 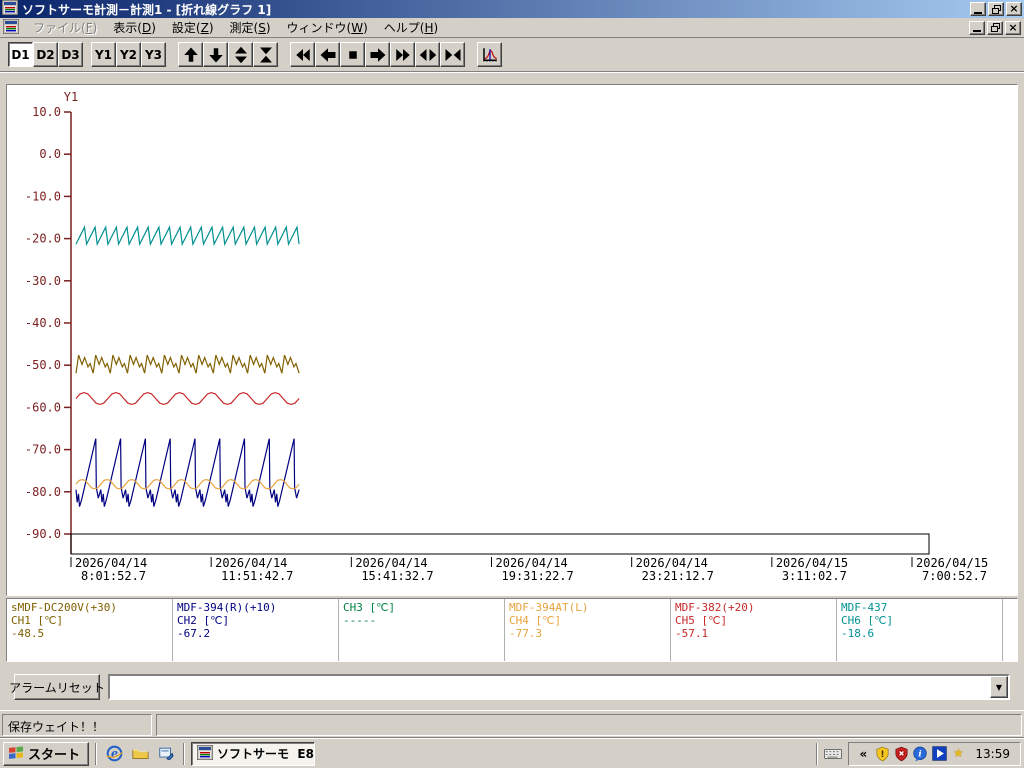 What do you see at coordinates (954, 576) in the screenshot?
I see `svg-text: 7:00:52.7` at bounding box center [954, 576].